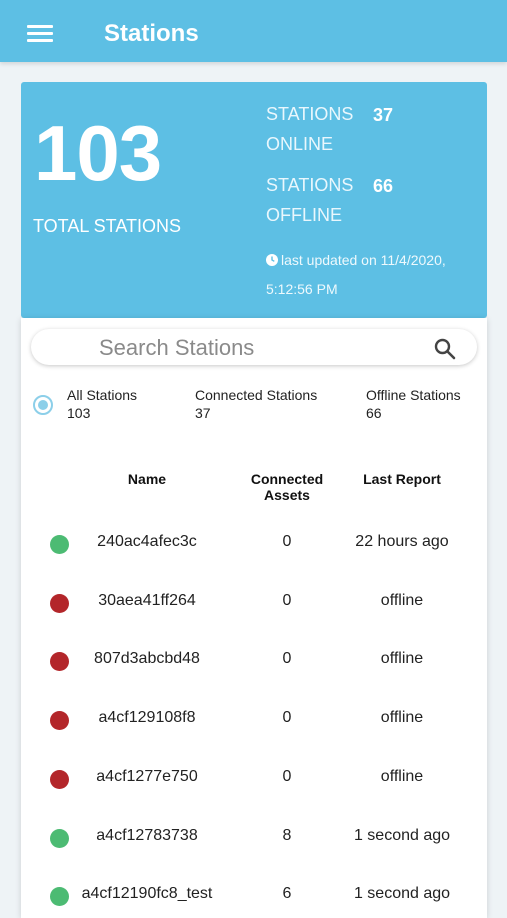 Image resolution: width=507 pixels, height=918 pixels. Describe the element at coordinates (256, 404) in the screenshot. I see `filter-connected-stations: Connected Stations 37` at that location.